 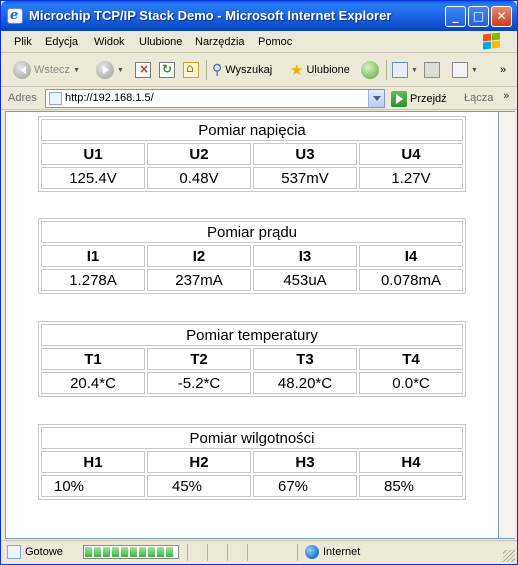 What do you see at coordinates (14, 552) in the screenshot?
I see `page-done-icon` at bounding box center [14, 552].